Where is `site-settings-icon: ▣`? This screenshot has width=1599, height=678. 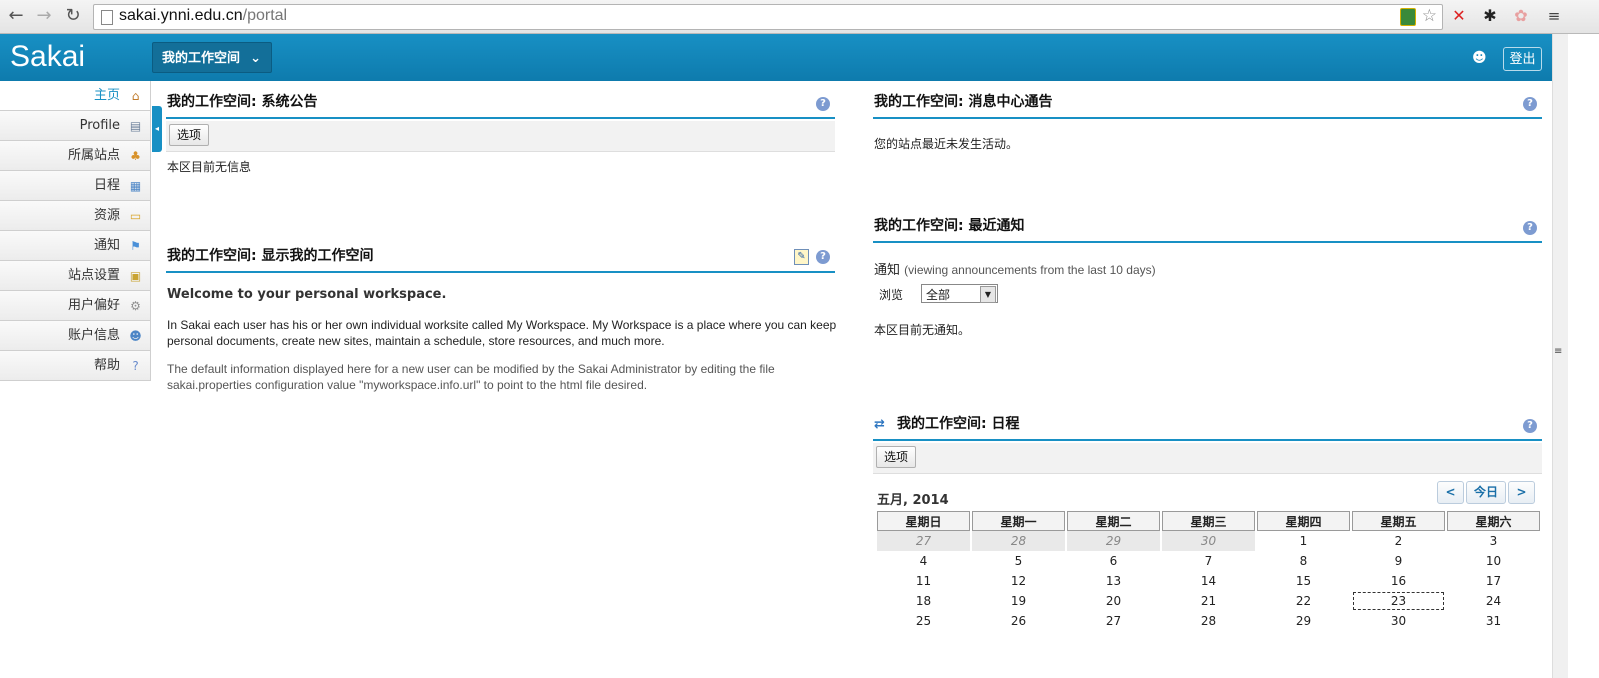
site-settings-icon: ▣ is located at coordinates (135, 276).